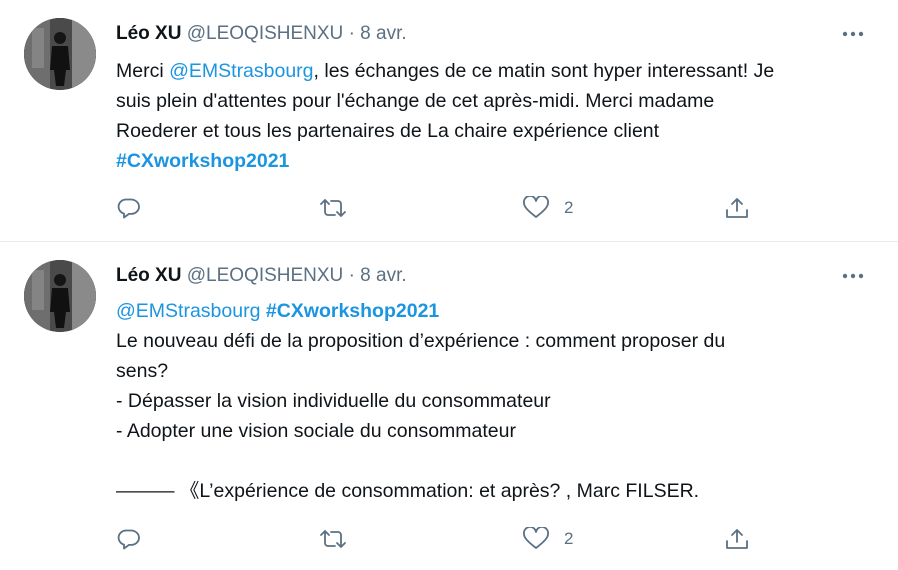 The height and width of the screenshot is (570, 898). Describe the element at coordinates (142, 371) in the screenshot. I see `tweet-text-segment: sens?` at that location.